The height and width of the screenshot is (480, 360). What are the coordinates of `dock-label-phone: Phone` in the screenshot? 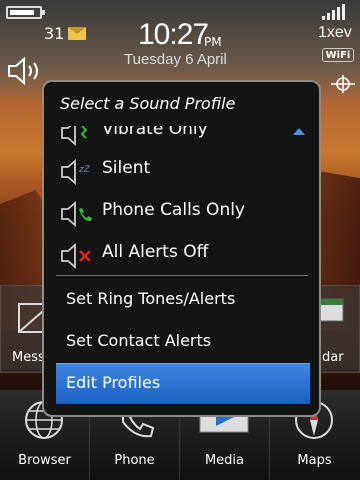 It's located at (134, 460).